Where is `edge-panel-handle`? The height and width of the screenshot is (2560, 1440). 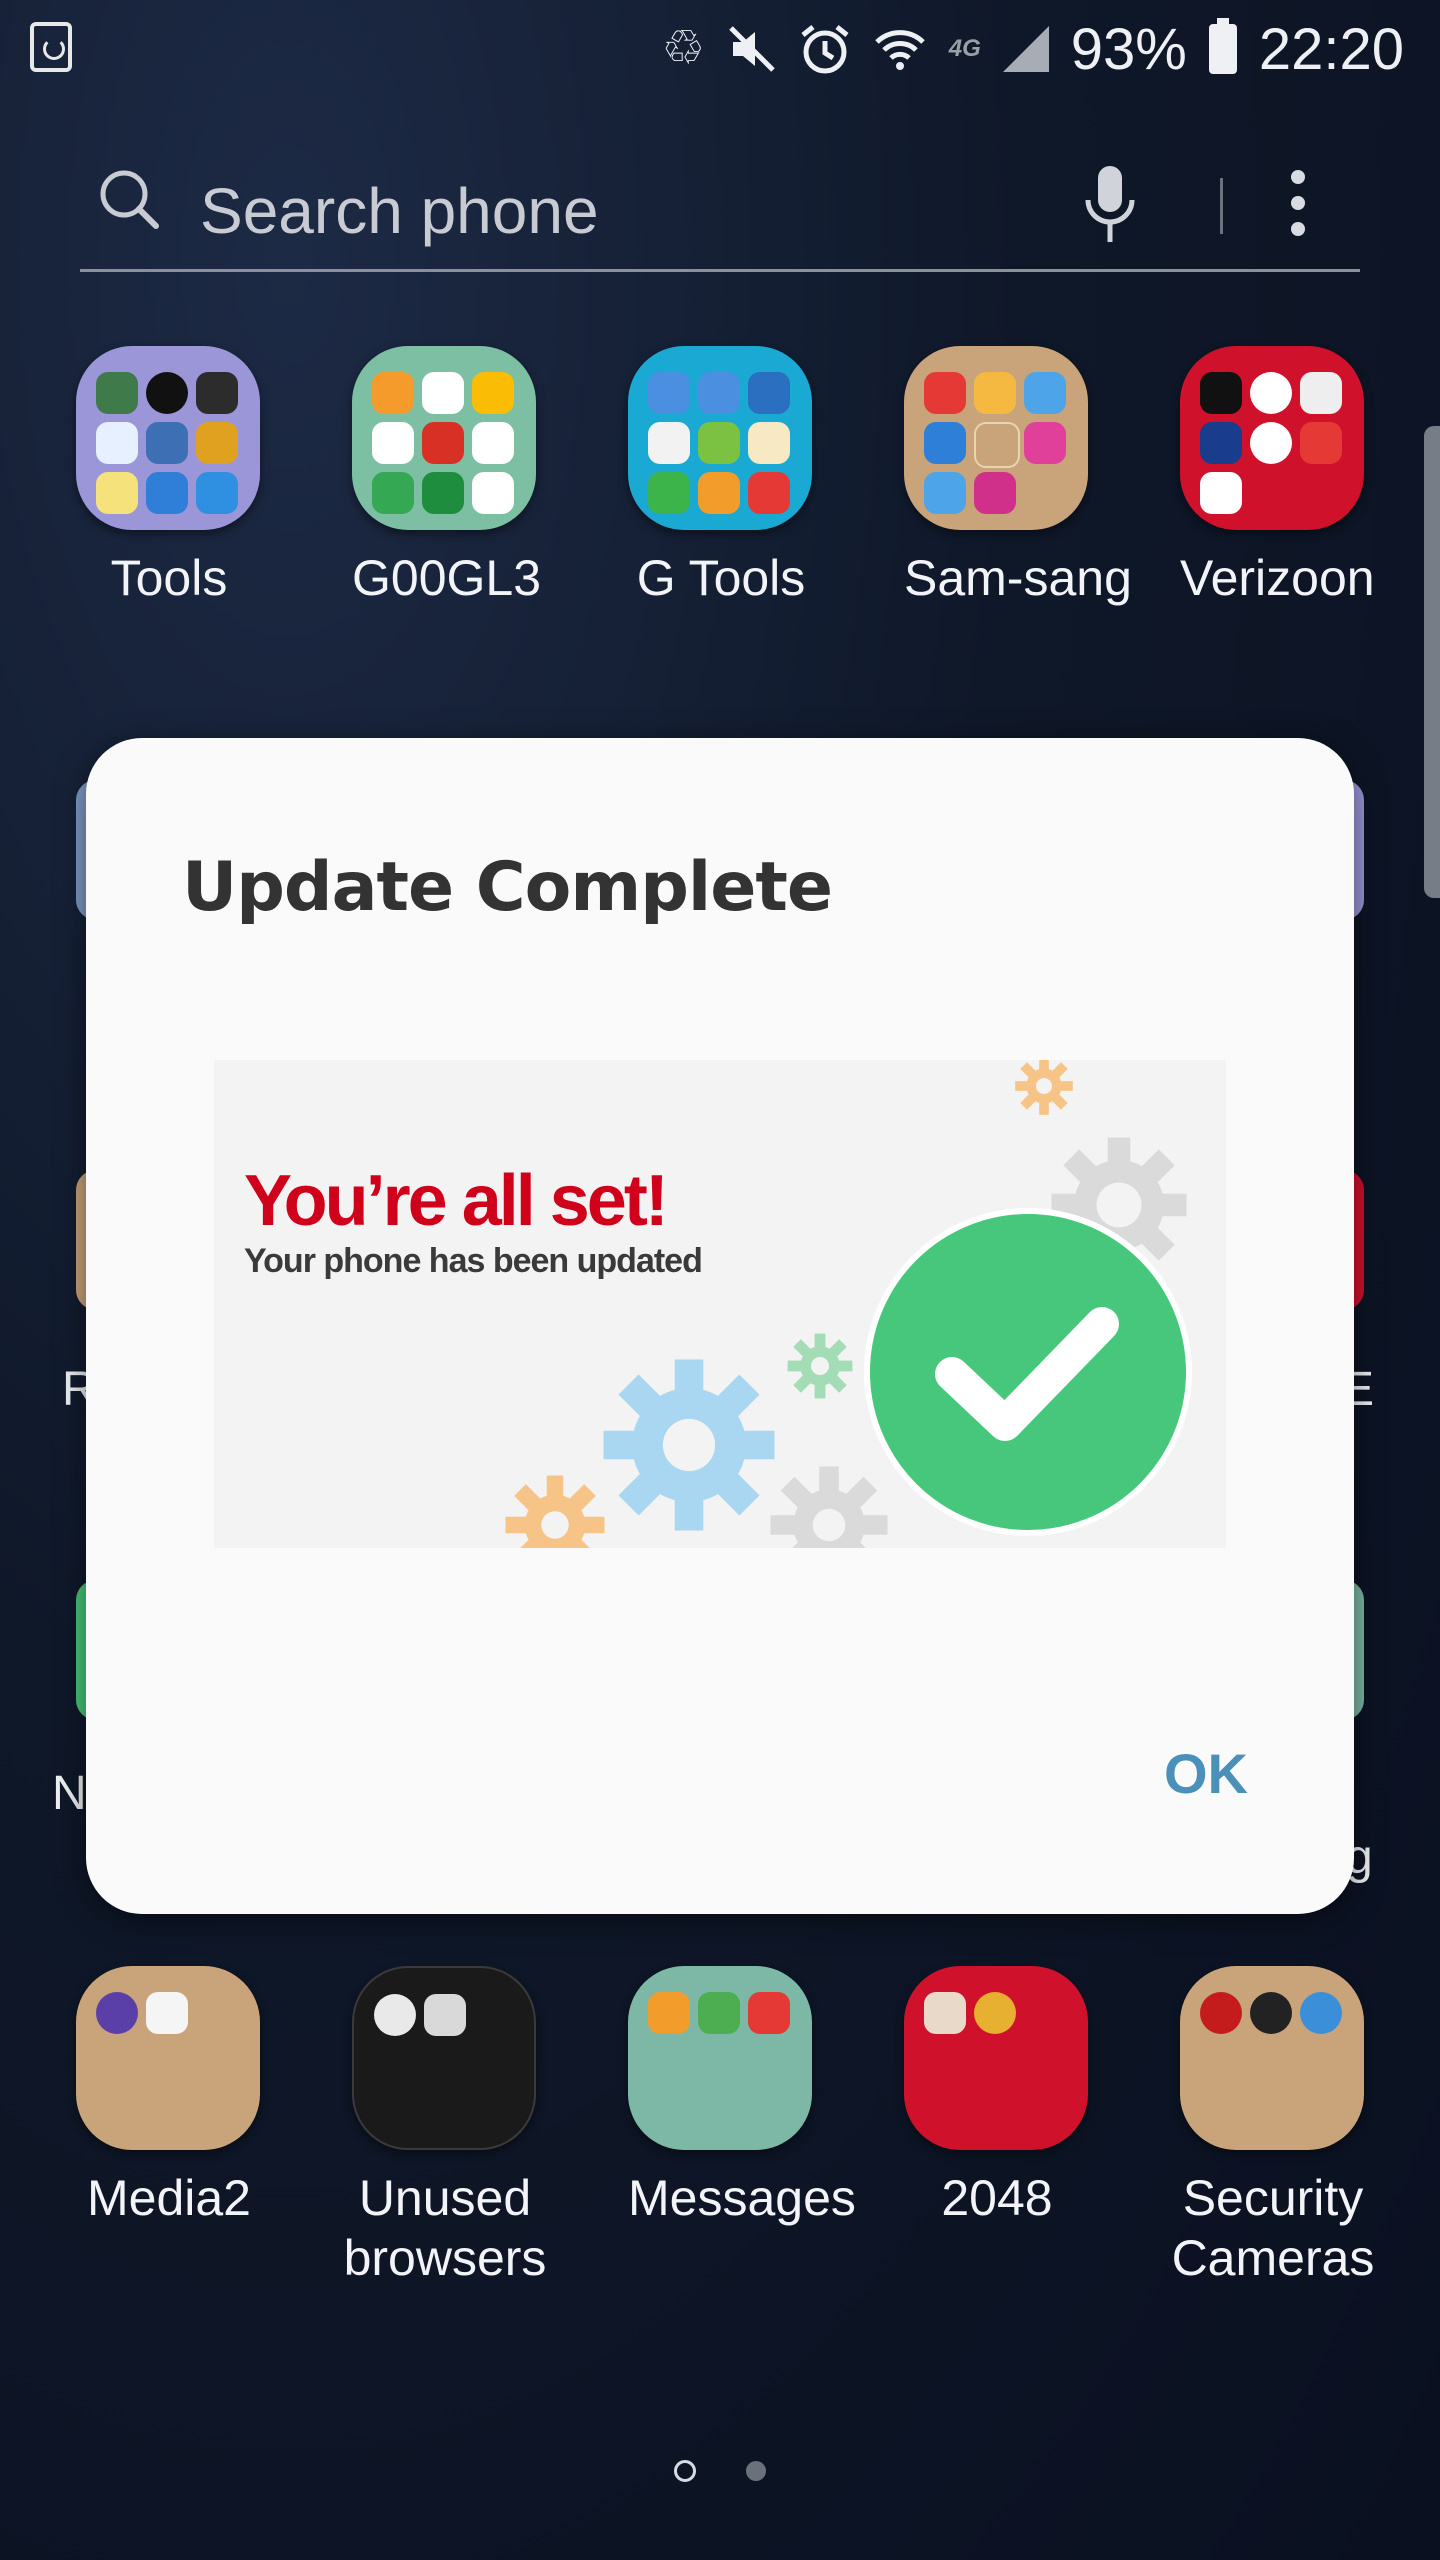 edge-panel-handle is located at coordinates (1432, 662).